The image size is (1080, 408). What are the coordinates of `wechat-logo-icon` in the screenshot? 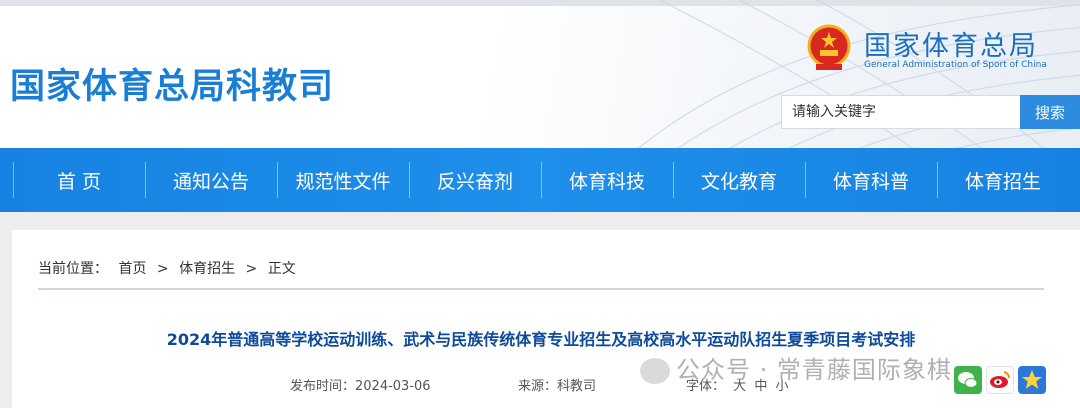 It's located at (655, 371).